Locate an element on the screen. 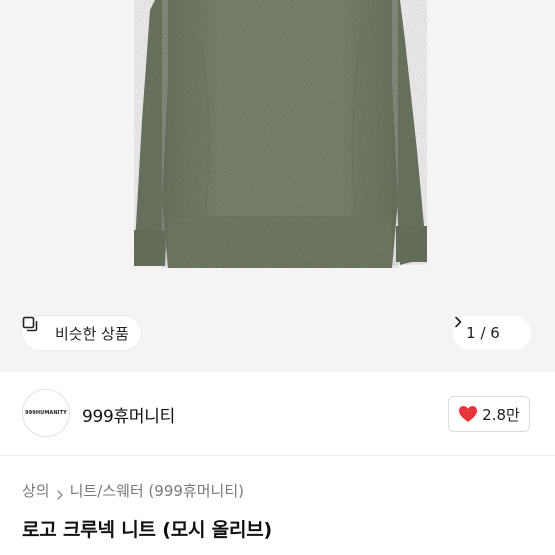 Image resolution: width=555 pixels, height=555 pixels. seller-row: 999HUMANITY 999휴머니티 2.8만 is located at coordinates (277, 413).